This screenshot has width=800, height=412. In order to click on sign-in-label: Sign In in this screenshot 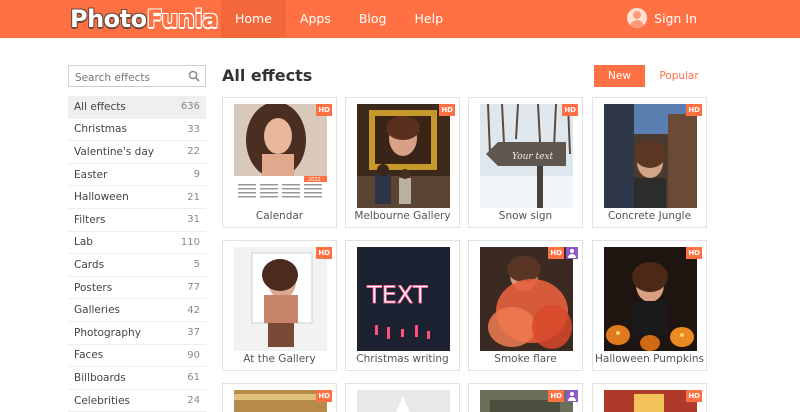, I will do `click(675, 18)`.